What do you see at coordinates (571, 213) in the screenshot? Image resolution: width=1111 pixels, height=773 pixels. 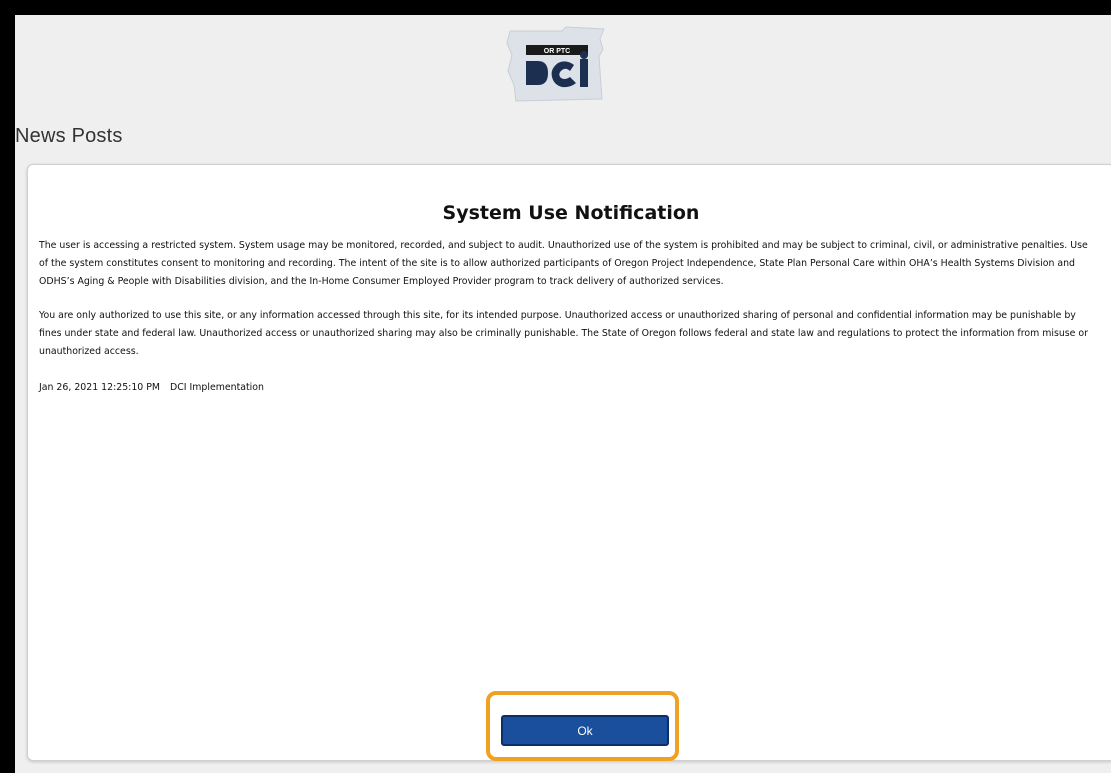 I see `notification-title: System Use Notification` at bounding box center [571, 213].